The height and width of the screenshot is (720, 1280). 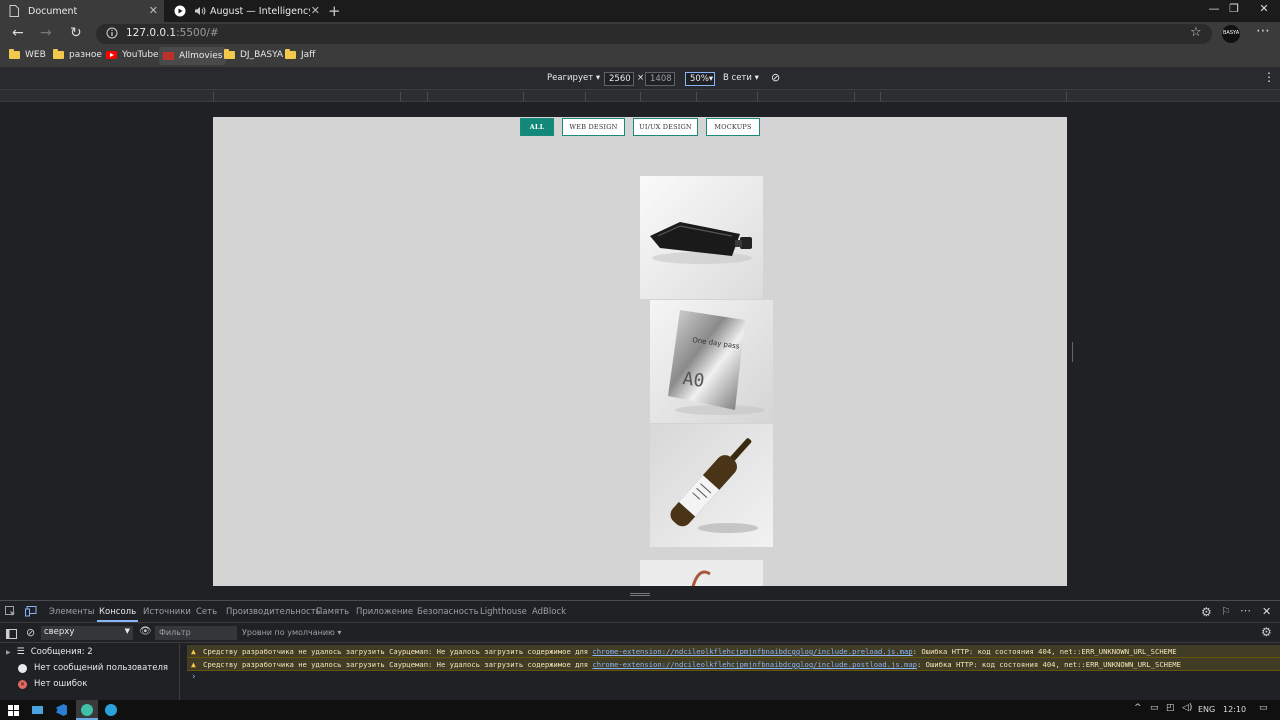 I want to click on more-menu-icon: ⋯, so click(x=1263, y=31).